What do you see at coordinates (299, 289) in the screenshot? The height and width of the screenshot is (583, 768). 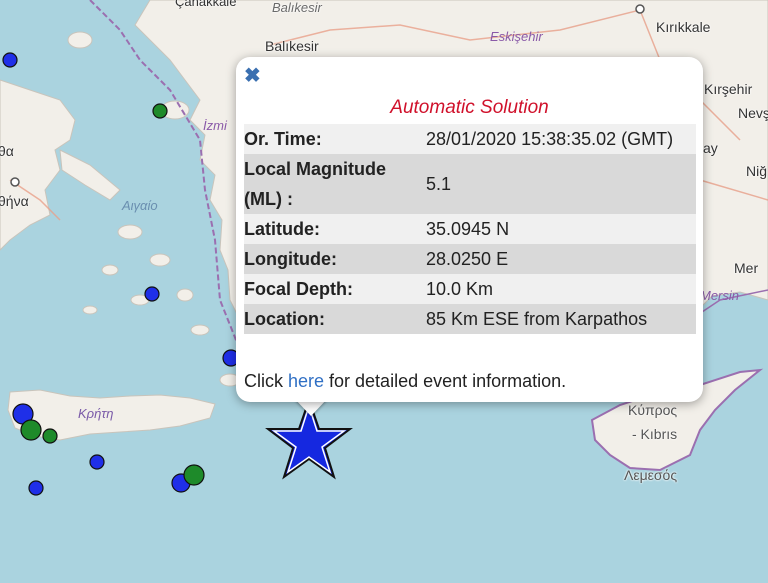 I see `focal-depth-label: Focal Depth:` at bounding box center [299, 289].